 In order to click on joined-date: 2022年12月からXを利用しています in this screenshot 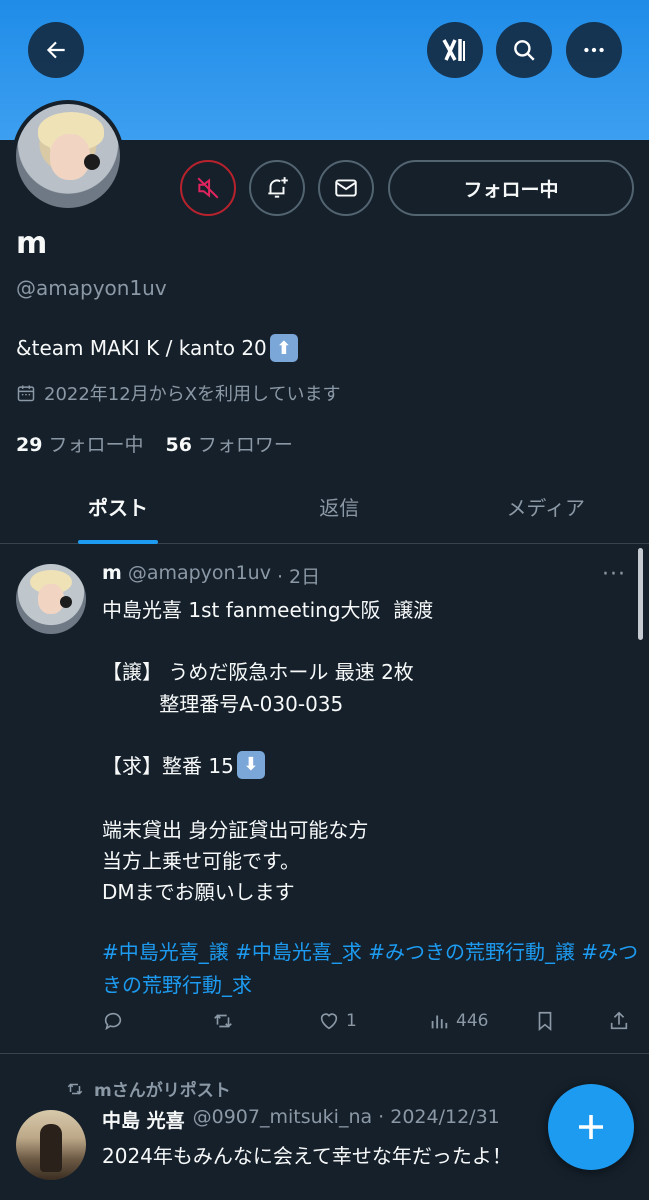, I will do `click(178, 393)`.